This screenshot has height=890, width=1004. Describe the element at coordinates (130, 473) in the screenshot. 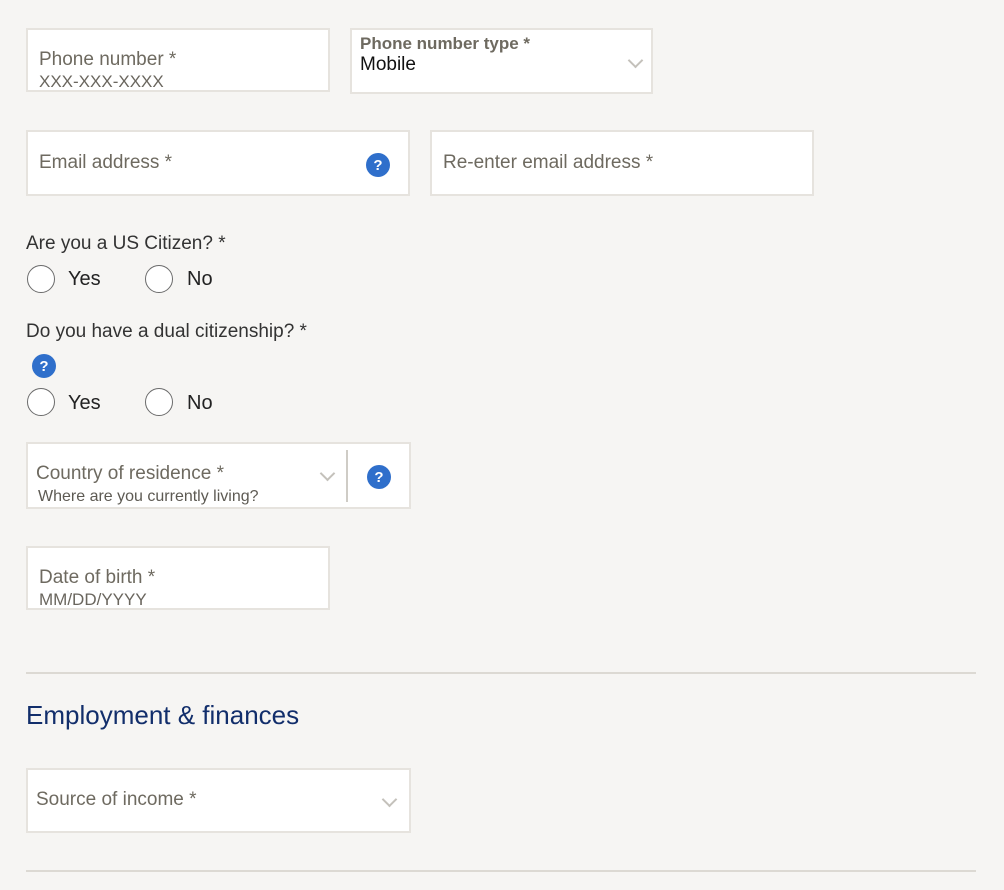

I see `country-label: Country of residence *` at that location.